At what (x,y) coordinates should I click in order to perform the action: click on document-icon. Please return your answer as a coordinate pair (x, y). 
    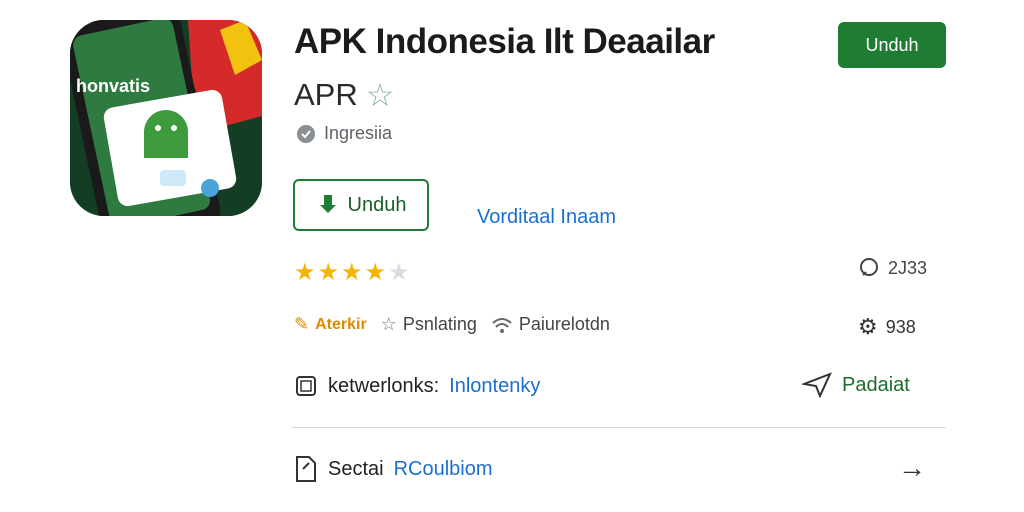
    Looking at the image, I should click on (306, 469).